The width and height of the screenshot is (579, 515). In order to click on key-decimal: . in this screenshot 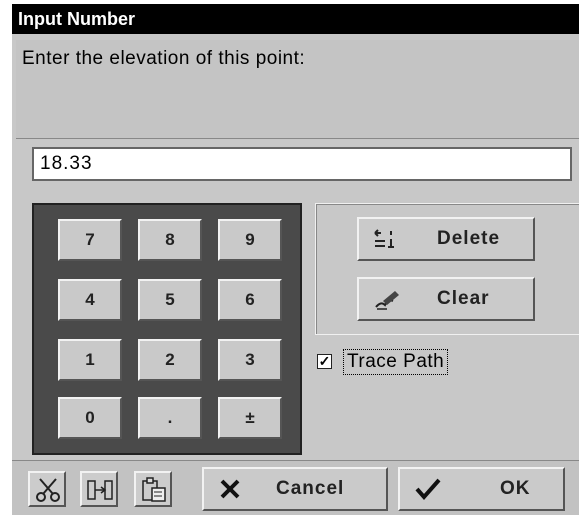, I will do `click(170, 418)`.